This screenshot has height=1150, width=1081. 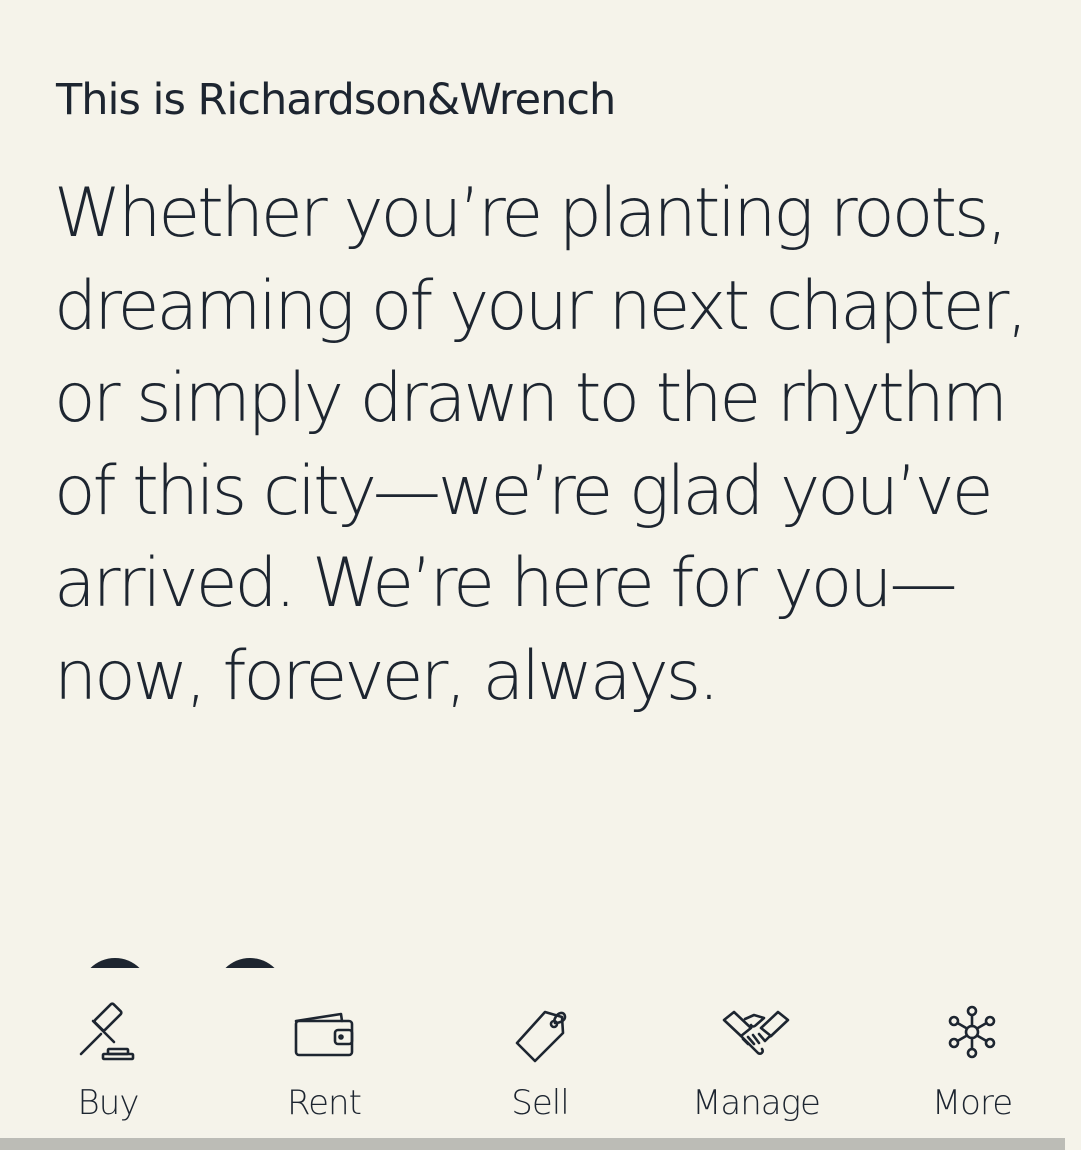 What do you see at coordinates (200, 963) in the screenshot?
I see `partially-hidden-shapes` at bounding box center [200, 963].